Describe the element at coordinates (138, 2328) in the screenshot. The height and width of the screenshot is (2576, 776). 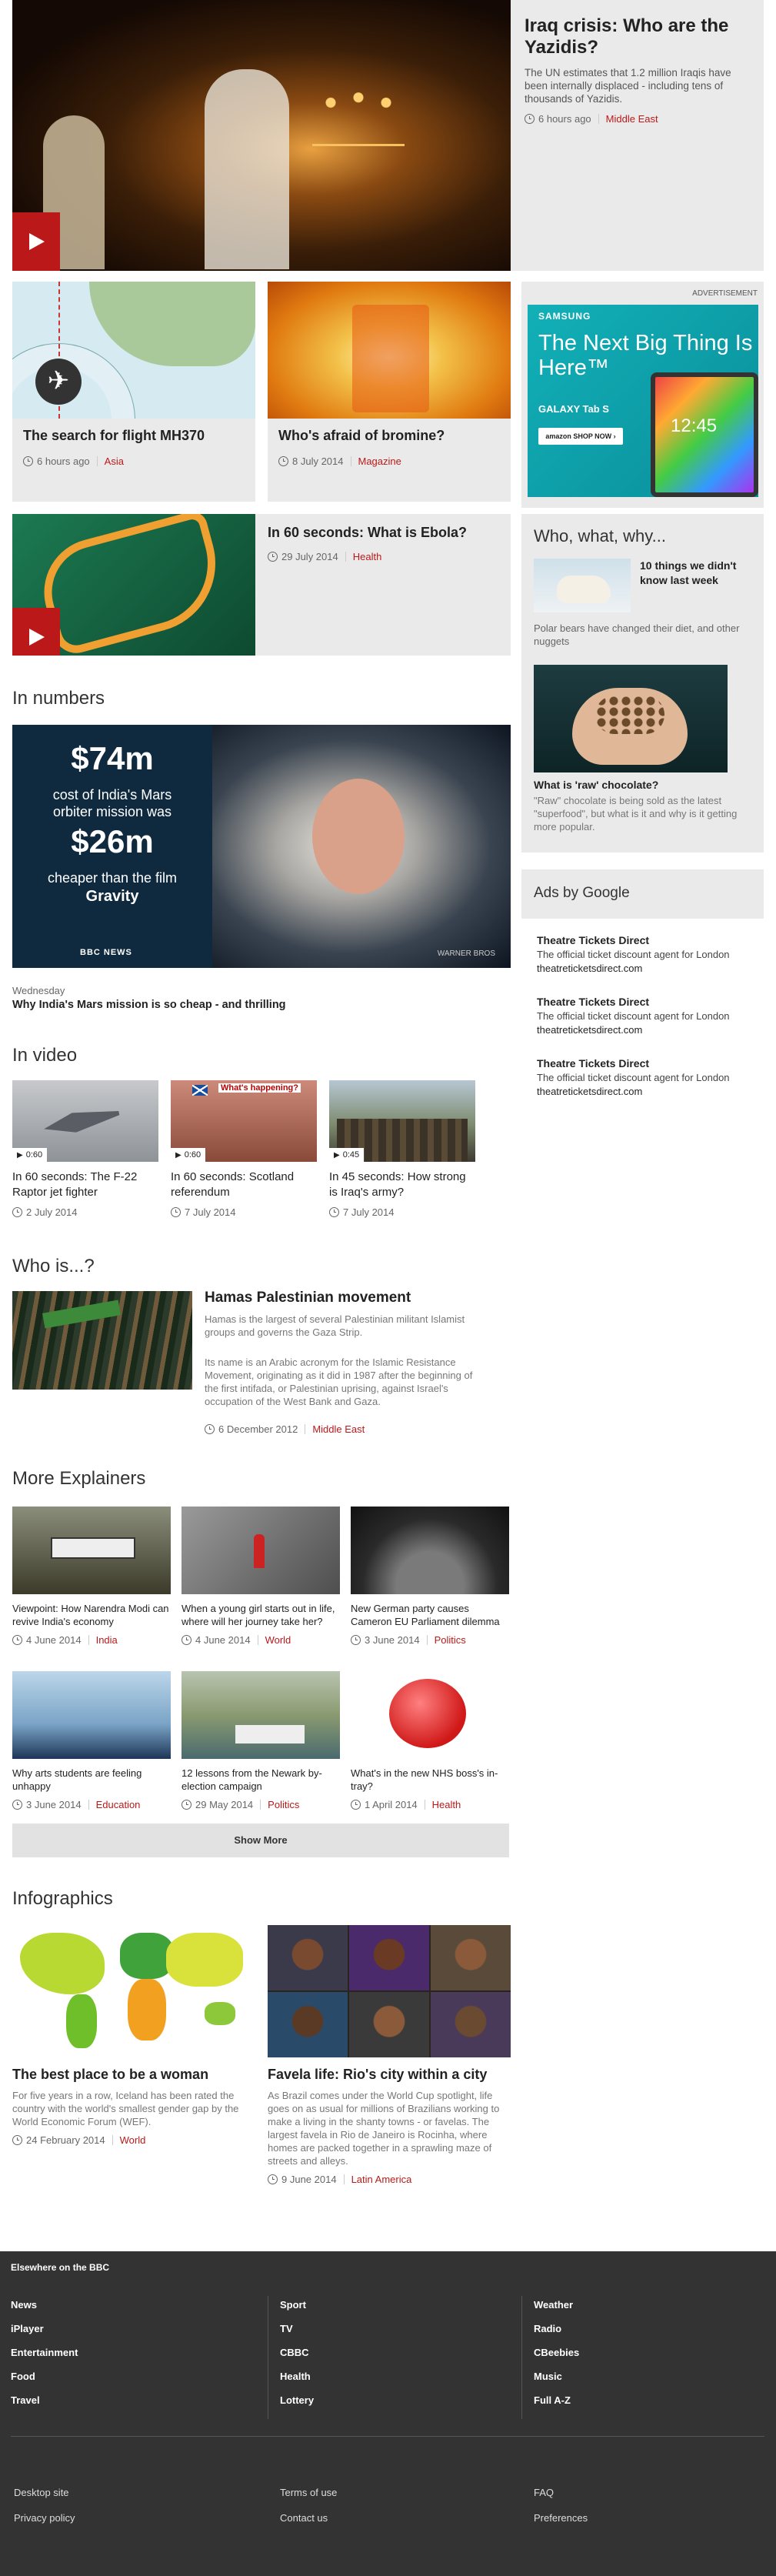
I see `footer-link-iplayer: iPlayer` at that location.